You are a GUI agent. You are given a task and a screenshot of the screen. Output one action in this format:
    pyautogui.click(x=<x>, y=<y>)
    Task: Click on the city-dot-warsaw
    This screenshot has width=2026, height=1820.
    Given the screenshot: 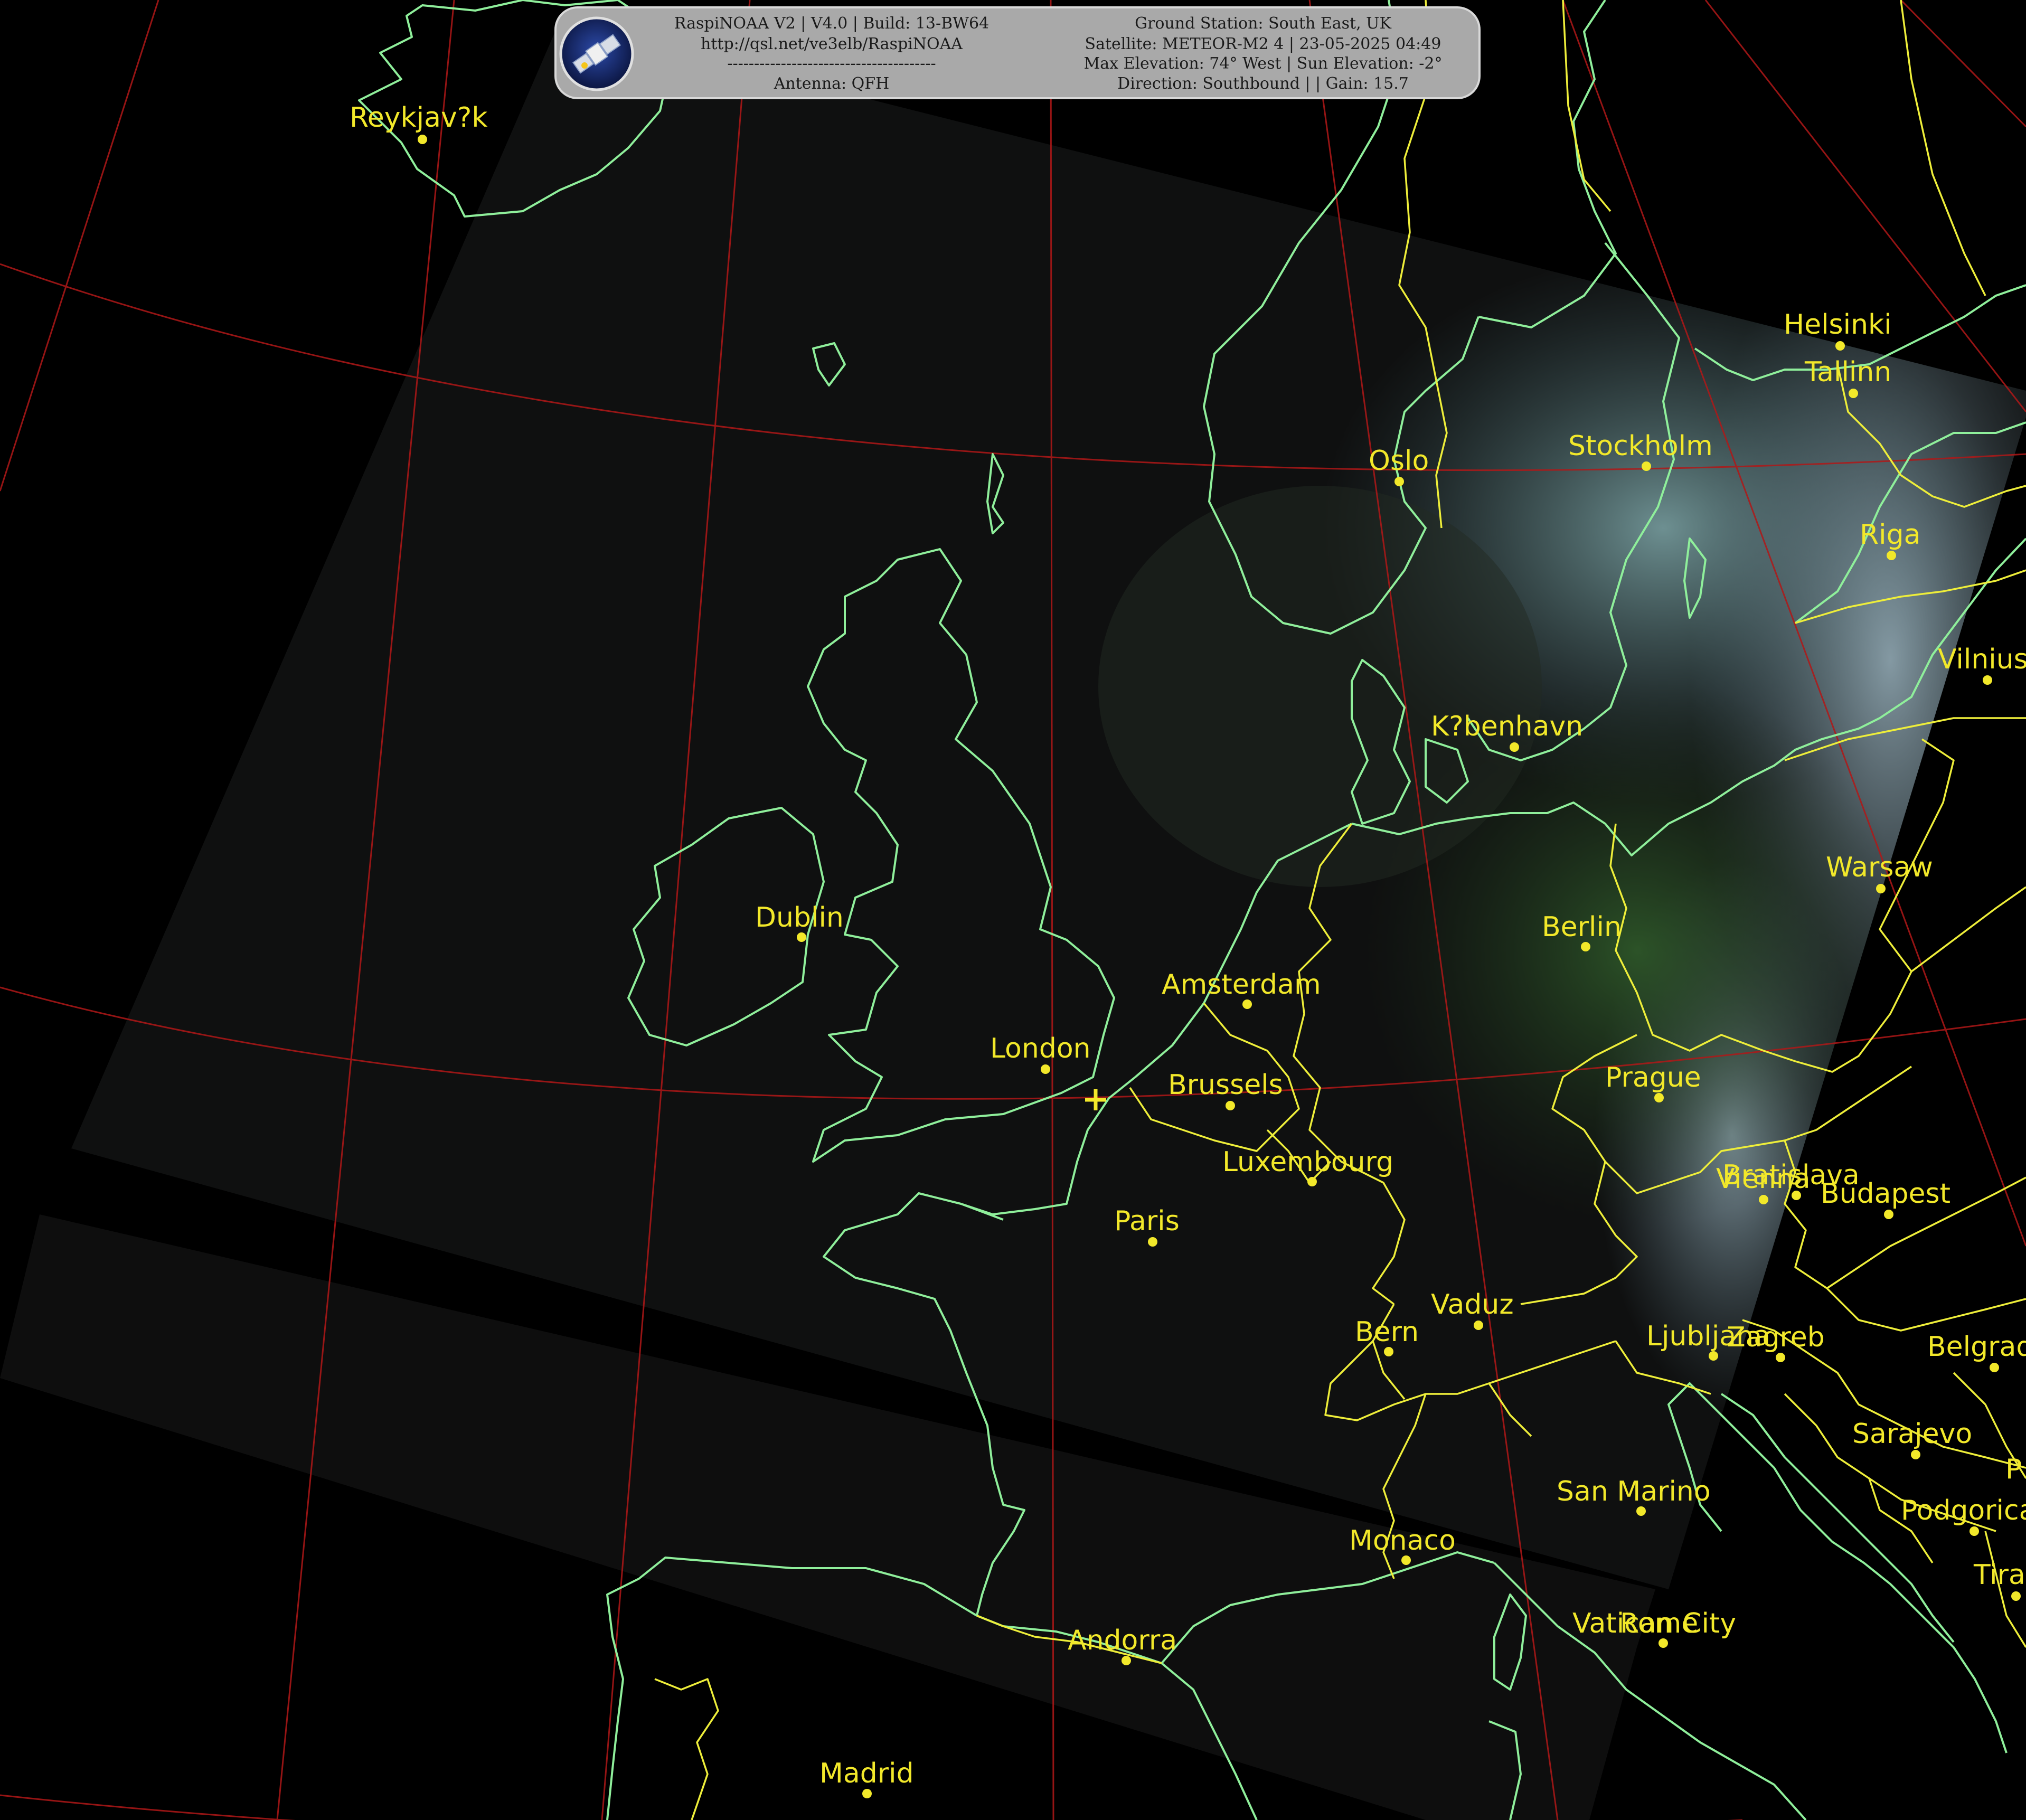 What is the action you would take?
    pyautogui.click(x=1881, y=888)
    